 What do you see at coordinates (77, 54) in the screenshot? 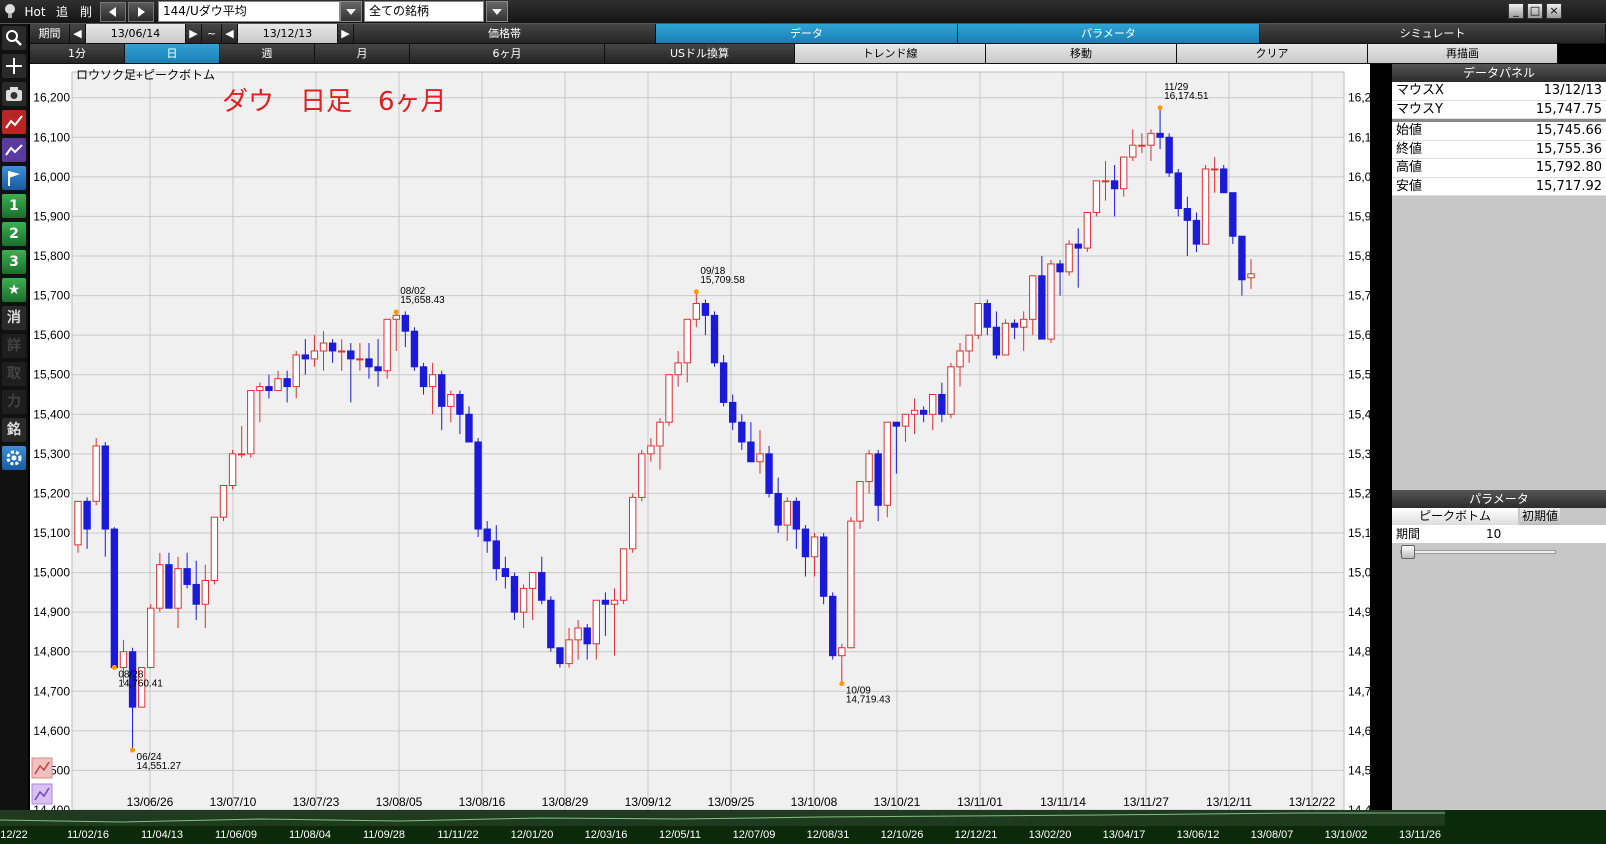
I see `tab-1min: 1分` at bounding box center [77, 54].